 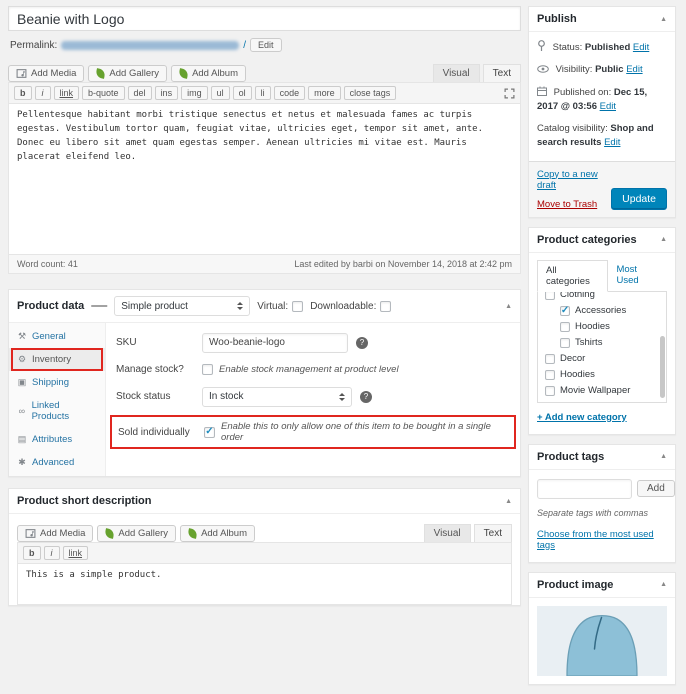 I want to click on choose-most-used-tags-link: Choose from the most used tags, so click(x=602, y=540).